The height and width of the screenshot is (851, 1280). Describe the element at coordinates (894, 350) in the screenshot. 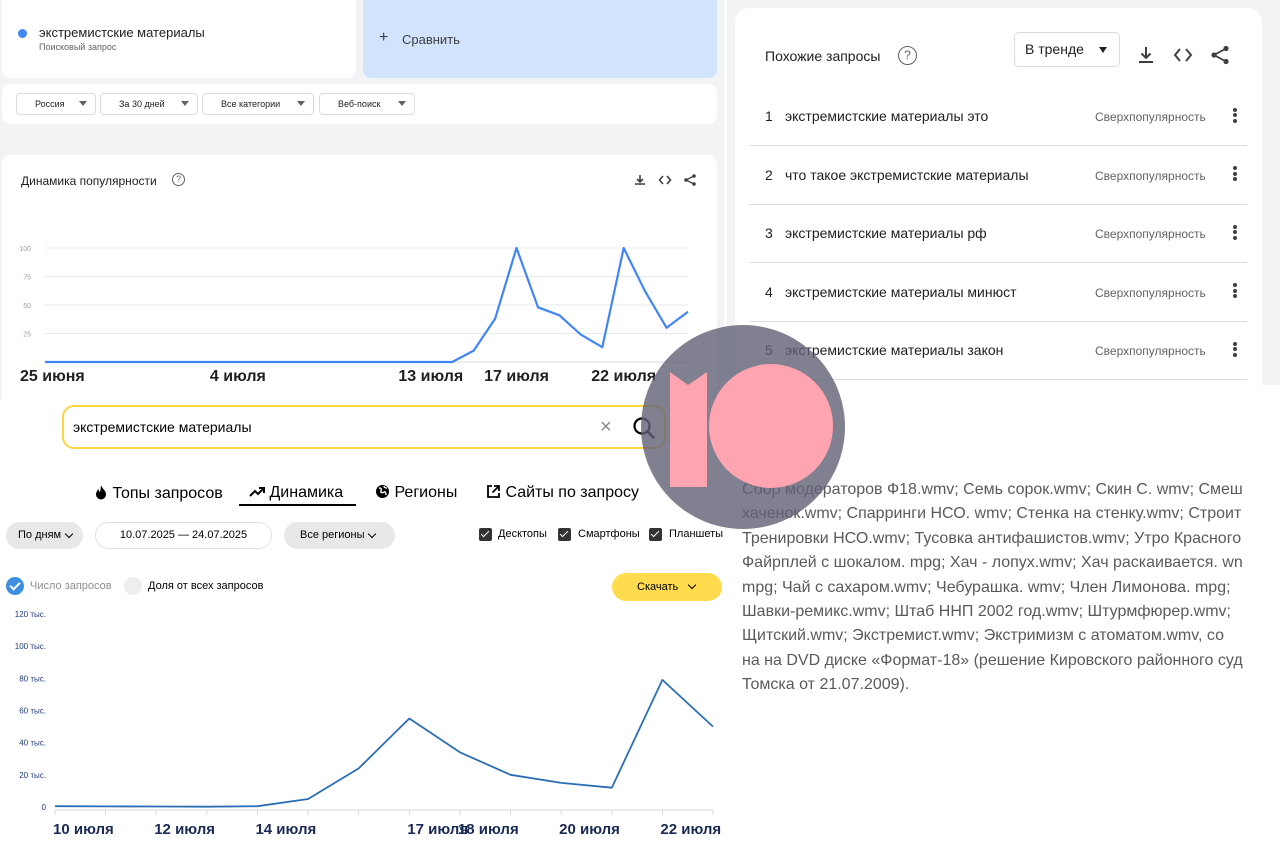

I see `related-query-text: экстремистские материалы закон` at that location.